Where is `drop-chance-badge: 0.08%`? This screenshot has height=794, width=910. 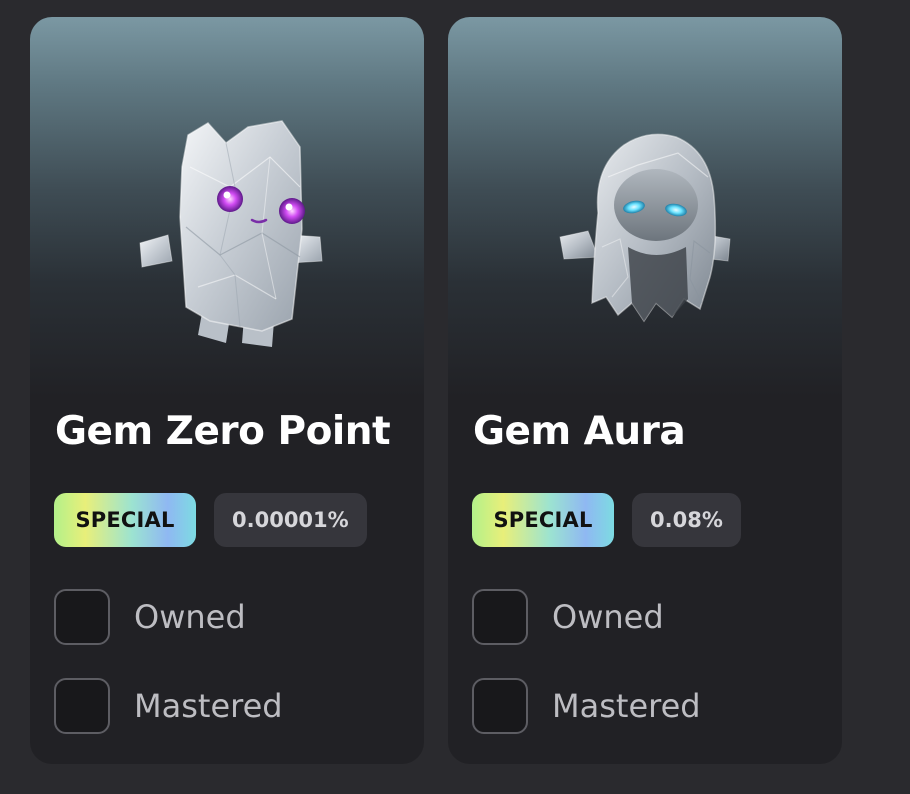
drop-chance-badge: 0.08% is located at coordinates (686, 520).